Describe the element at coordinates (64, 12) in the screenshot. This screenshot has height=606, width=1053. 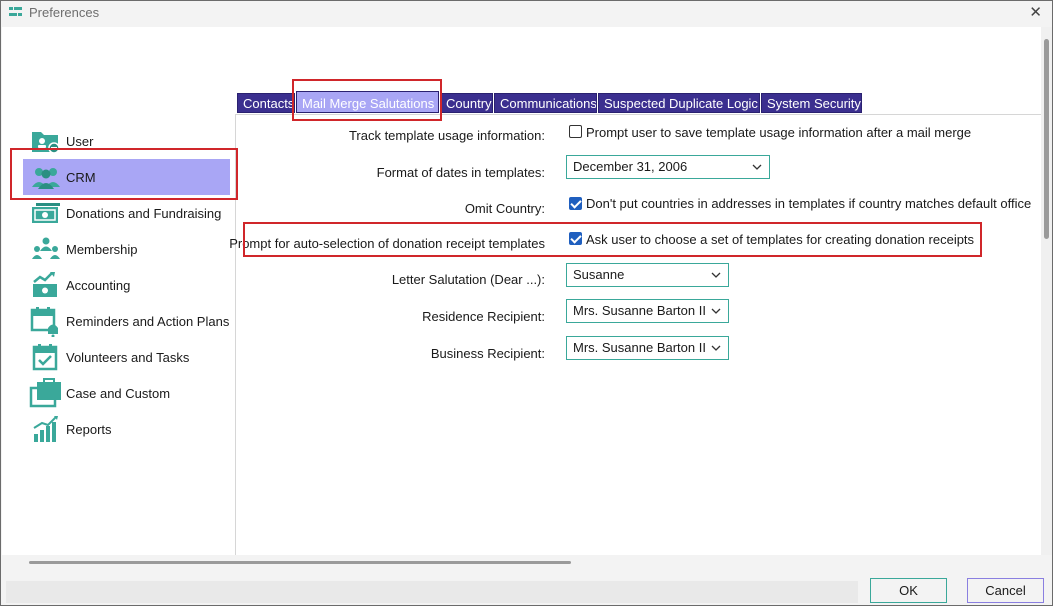
I see `window-title: Preferences` at that location.